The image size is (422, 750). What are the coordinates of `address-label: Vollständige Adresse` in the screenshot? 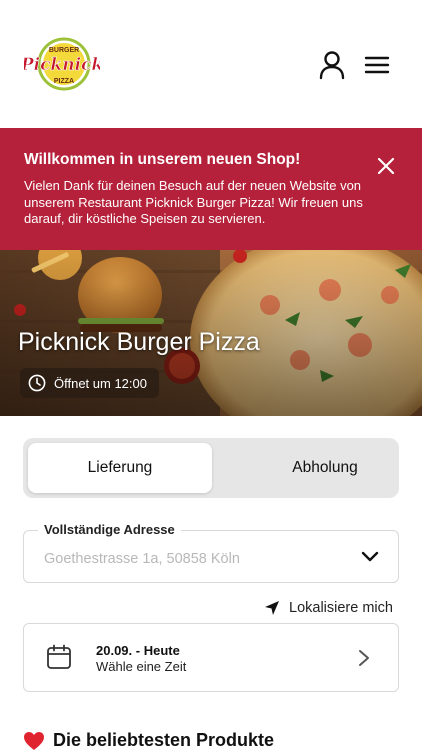 It's located at (109, 529).